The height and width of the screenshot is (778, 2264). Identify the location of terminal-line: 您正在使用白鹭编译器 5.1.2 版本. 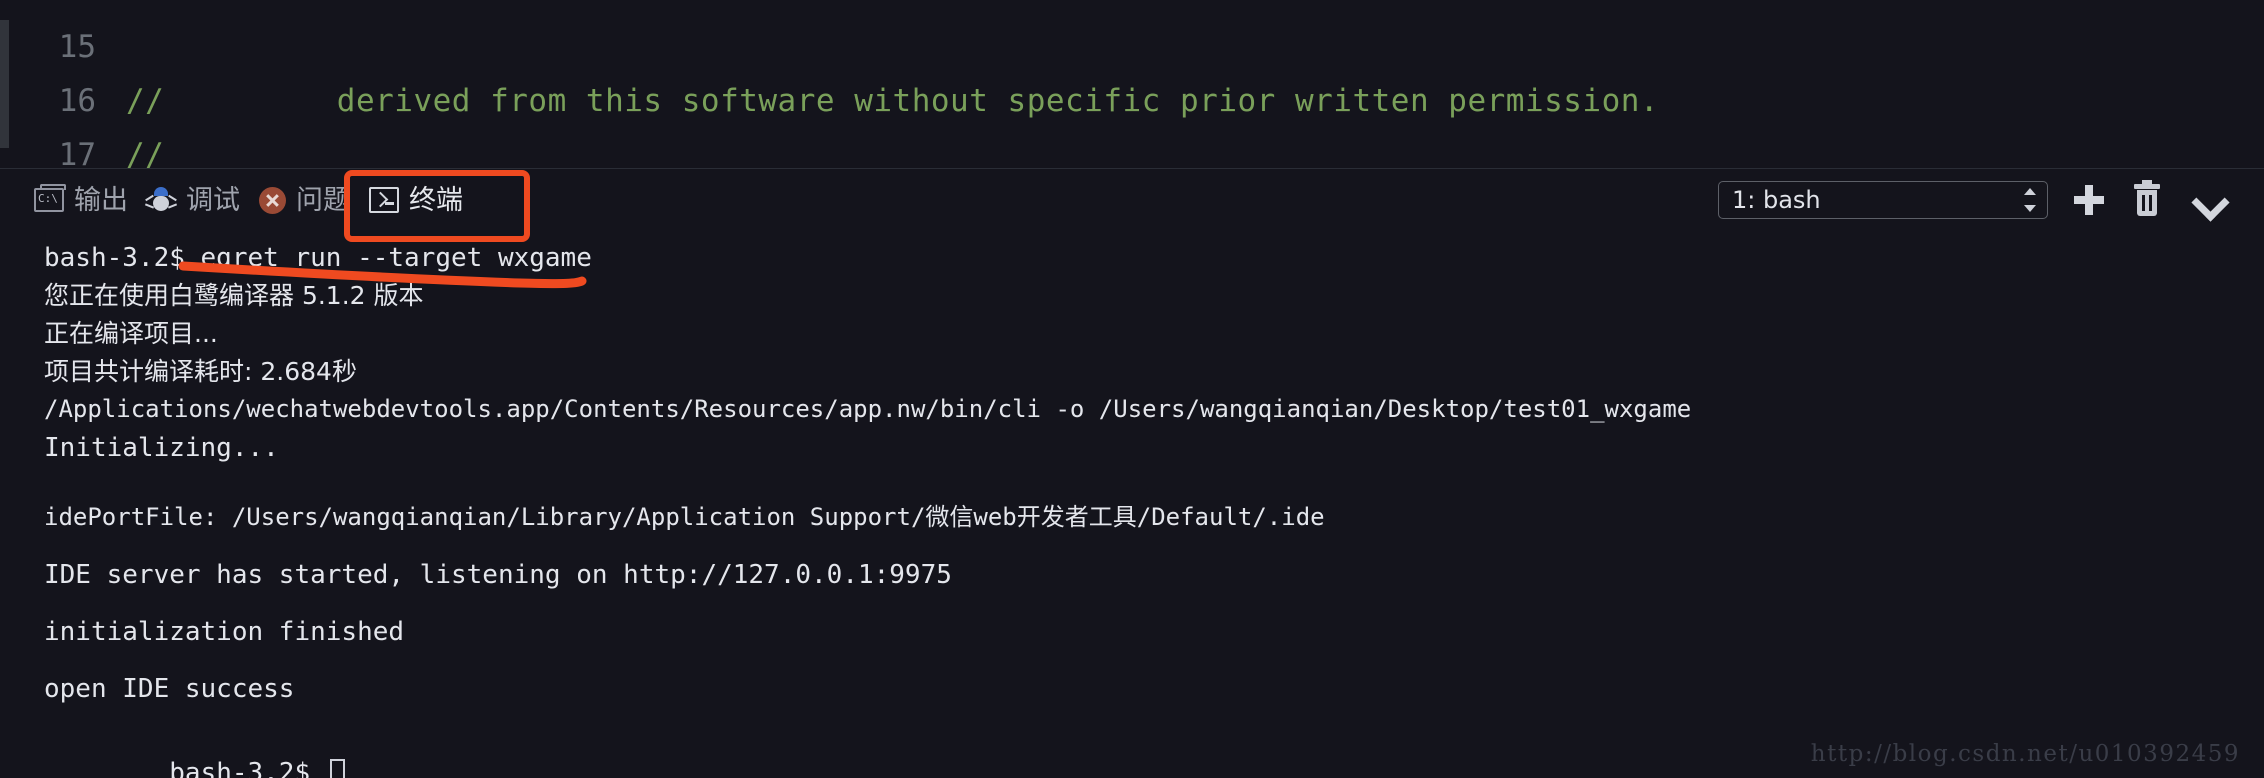
(234, 295).